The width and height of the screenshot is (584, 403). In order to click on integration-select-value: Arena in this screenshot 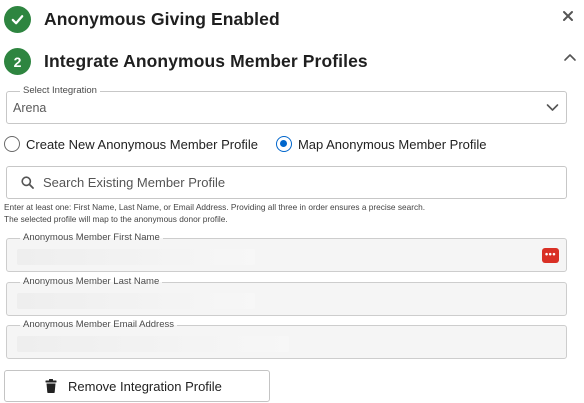, I will do `click(30, 108)`.